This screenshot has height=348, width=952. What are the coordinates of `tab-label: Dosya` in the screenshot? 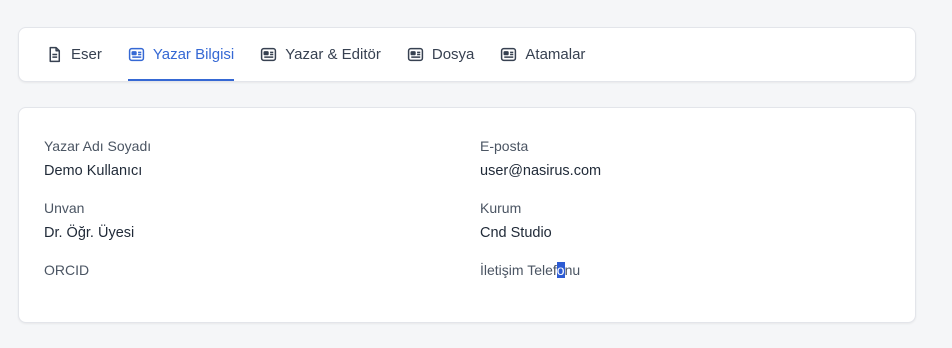 It's located at (453, 54).